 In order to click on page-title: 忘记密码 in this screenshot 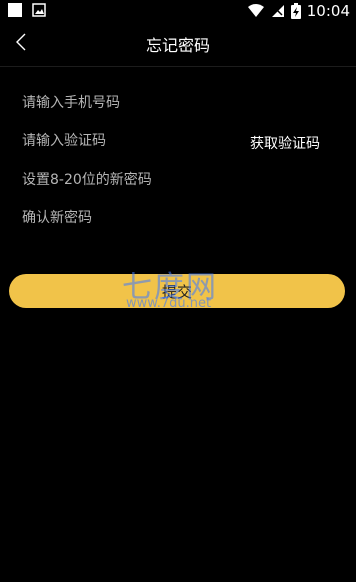, I will do `click(177, 45)`.